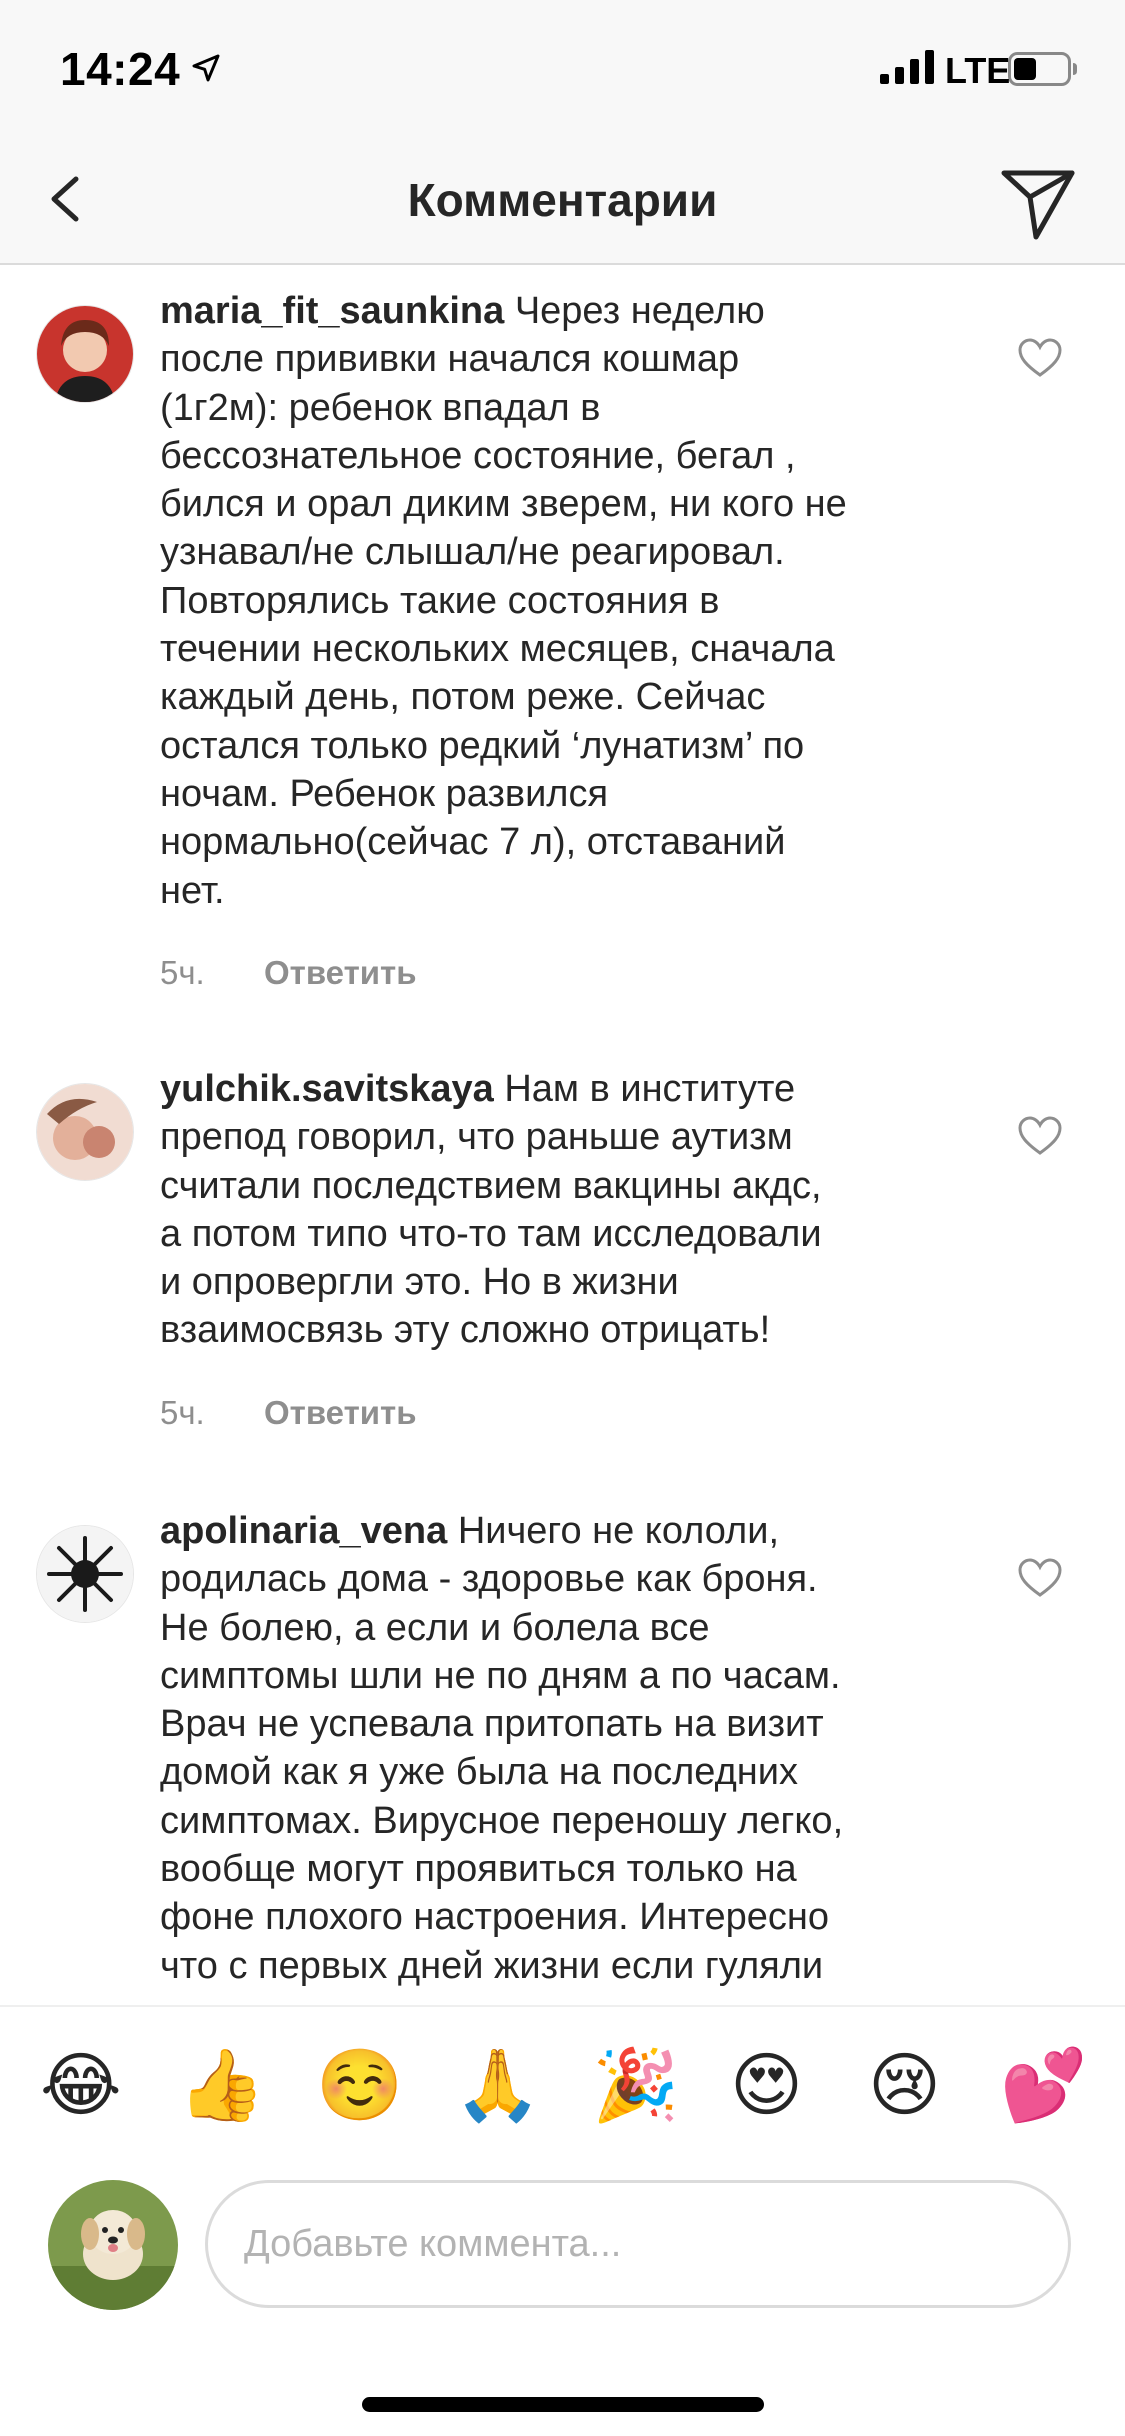 This screenshot has width=1125, height=2436. Describe the element at coordinates (332, 311) in the screenshot. I see `comment-username: maria_fit_saunkina` at that location.